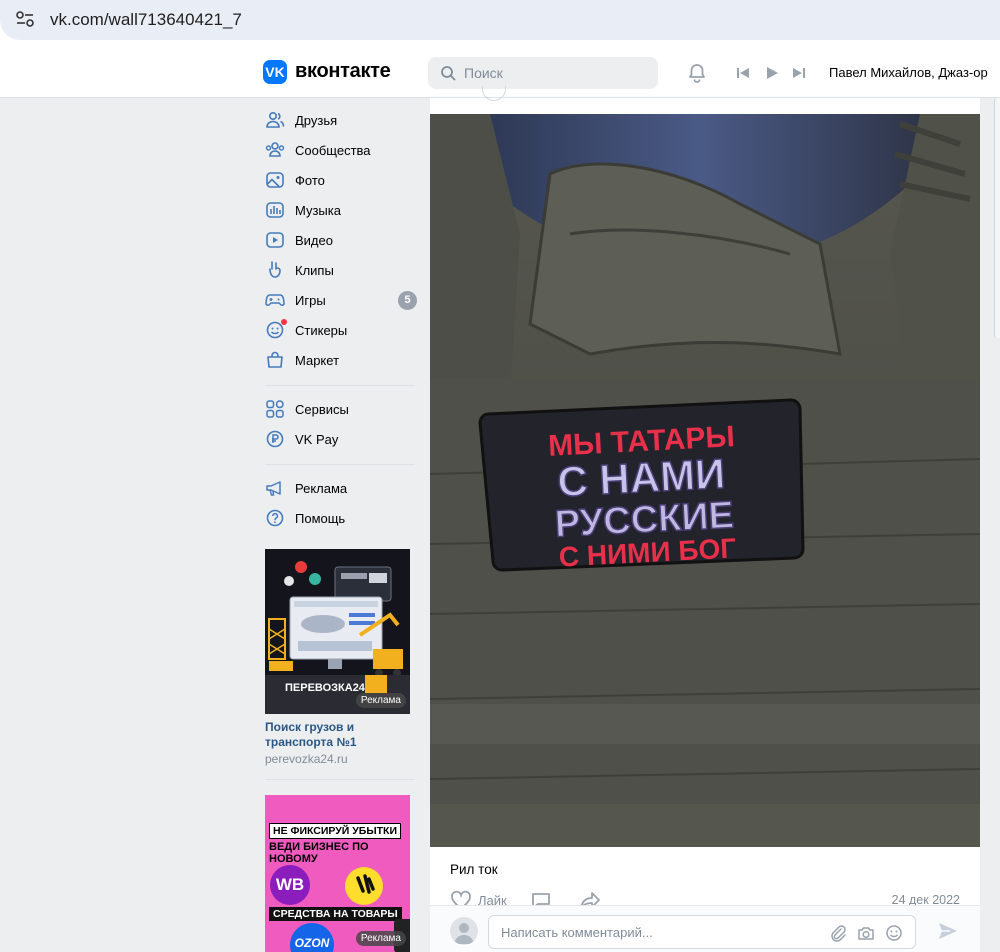 This screenshot has width=1000, height=952. Describe the element at coordinates (306, 759) in the screenshot. I see `ad-domain-link: perevozka24.ru` at that location.